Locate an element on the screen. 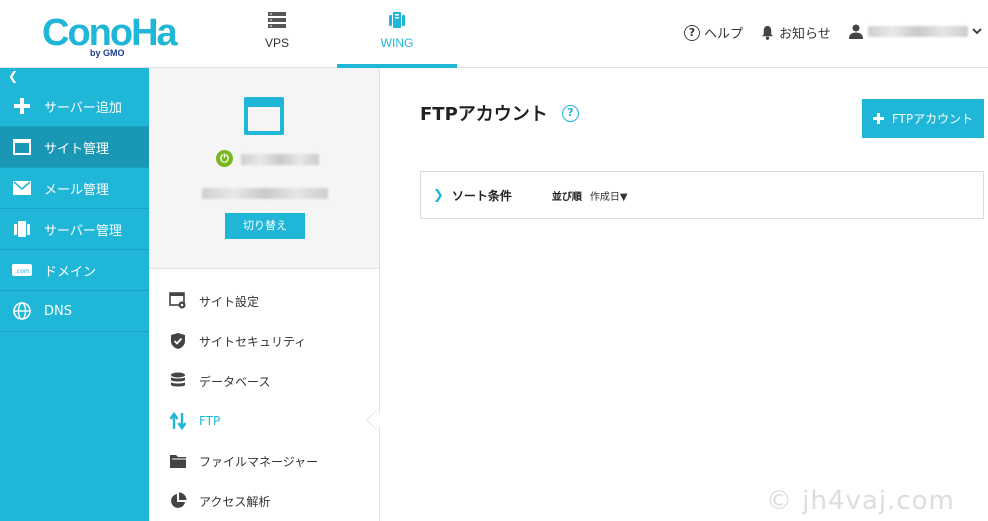  database-icon is located at coordinates (178, 379).